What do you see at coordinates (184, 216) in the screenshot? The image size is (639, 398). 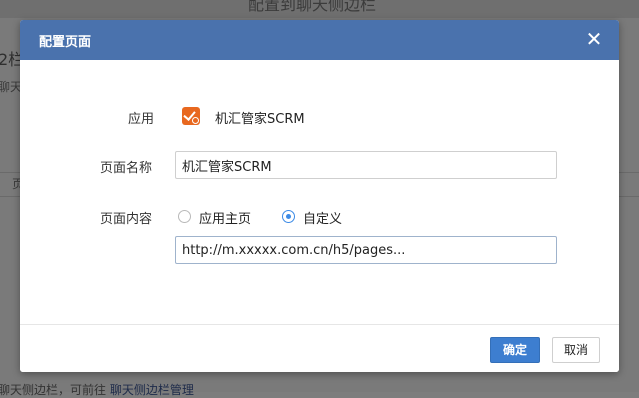 I see `radio-circle-icon` at bounding box center [184, 216].